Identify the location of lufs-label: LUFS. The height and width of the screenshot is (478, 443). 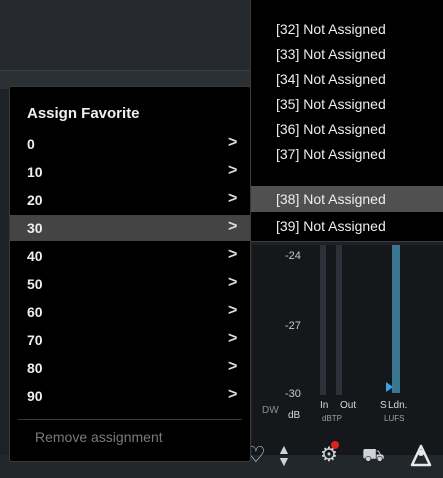
(394, 418).